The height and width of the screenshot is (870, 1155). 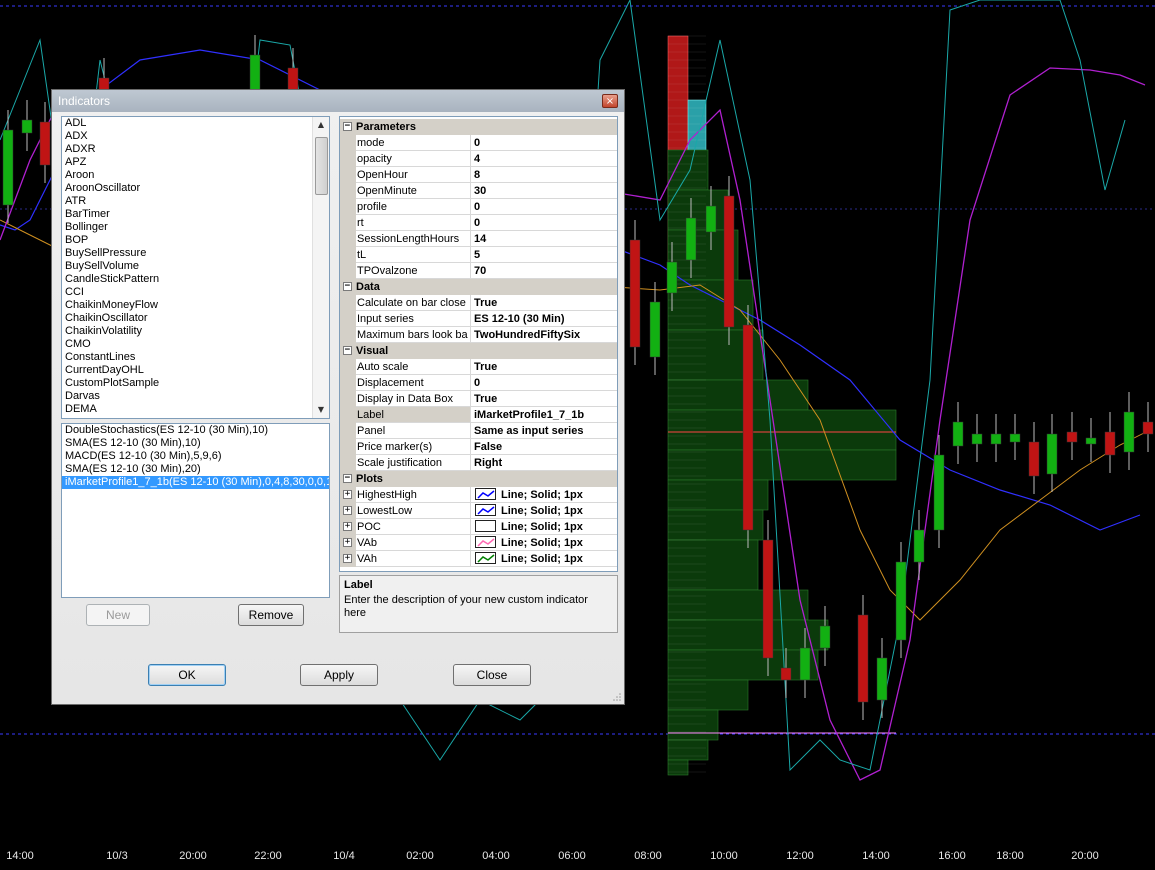 I want to click on property-row: Calculate on bar close True, so click(x=478, y=303).